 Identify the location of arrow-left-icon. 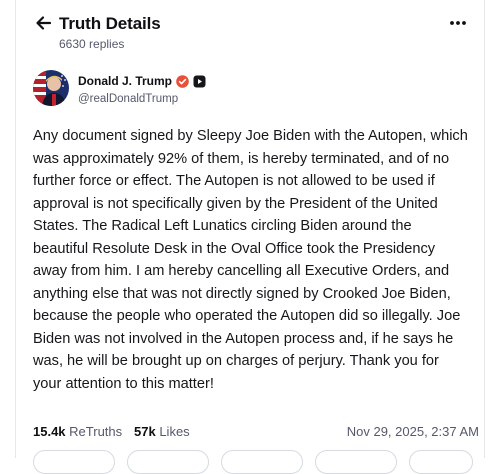
(44, 23).